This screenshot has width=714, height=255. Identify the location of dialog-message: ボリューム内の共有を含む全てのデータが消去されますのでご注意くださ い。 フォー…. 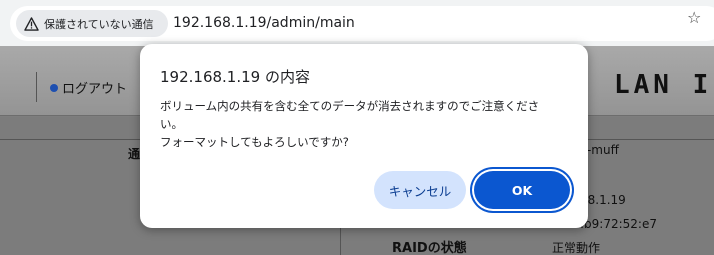
(365, 124).